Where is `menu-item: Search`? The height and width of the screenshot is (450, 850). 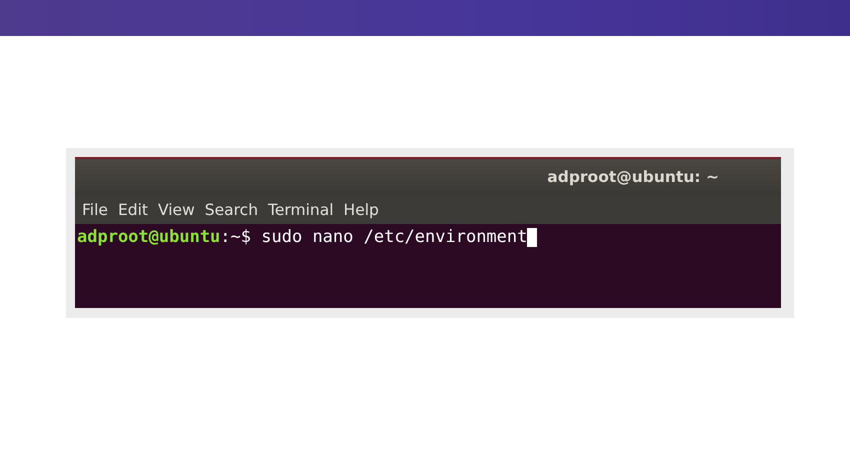 menu-item: Search is located at coordinates (231, 209).